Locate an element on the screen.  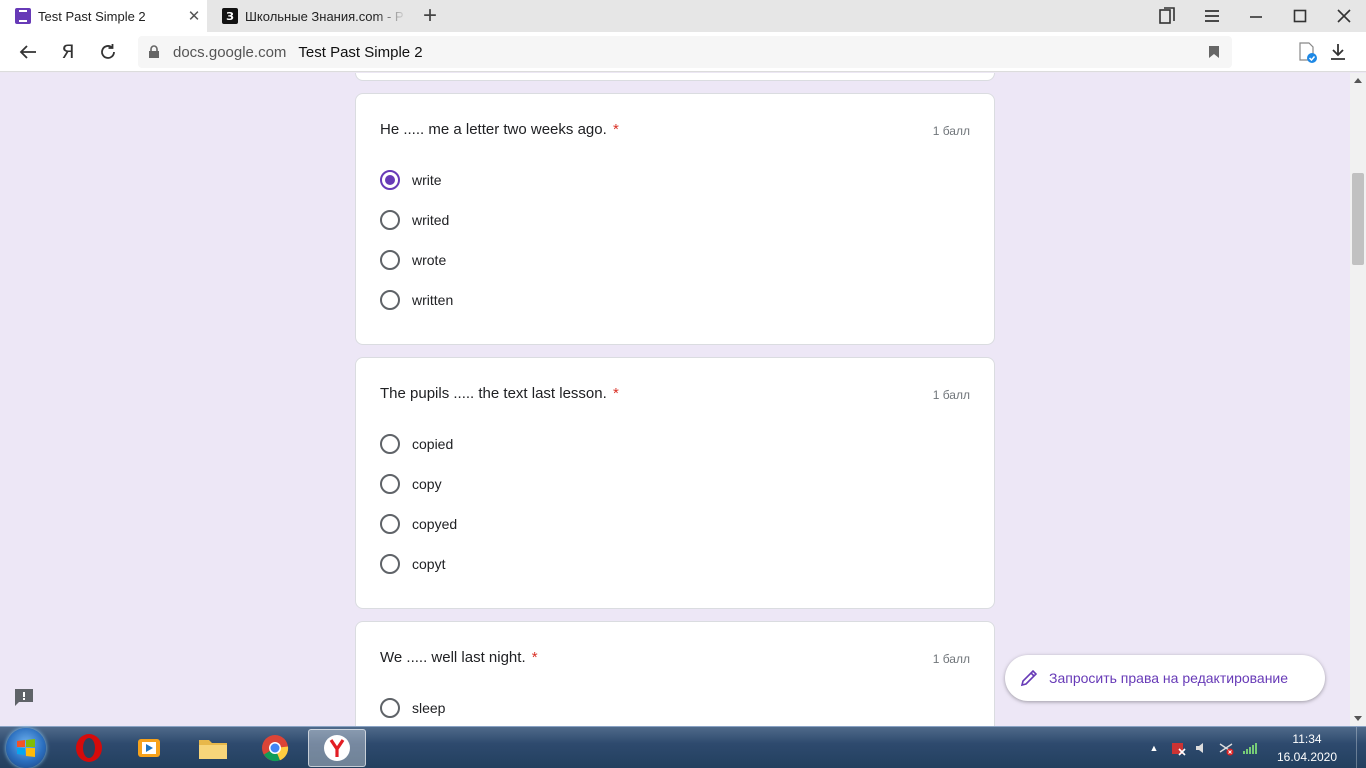
show-desktop-button is located at coordinates (1361, 747).